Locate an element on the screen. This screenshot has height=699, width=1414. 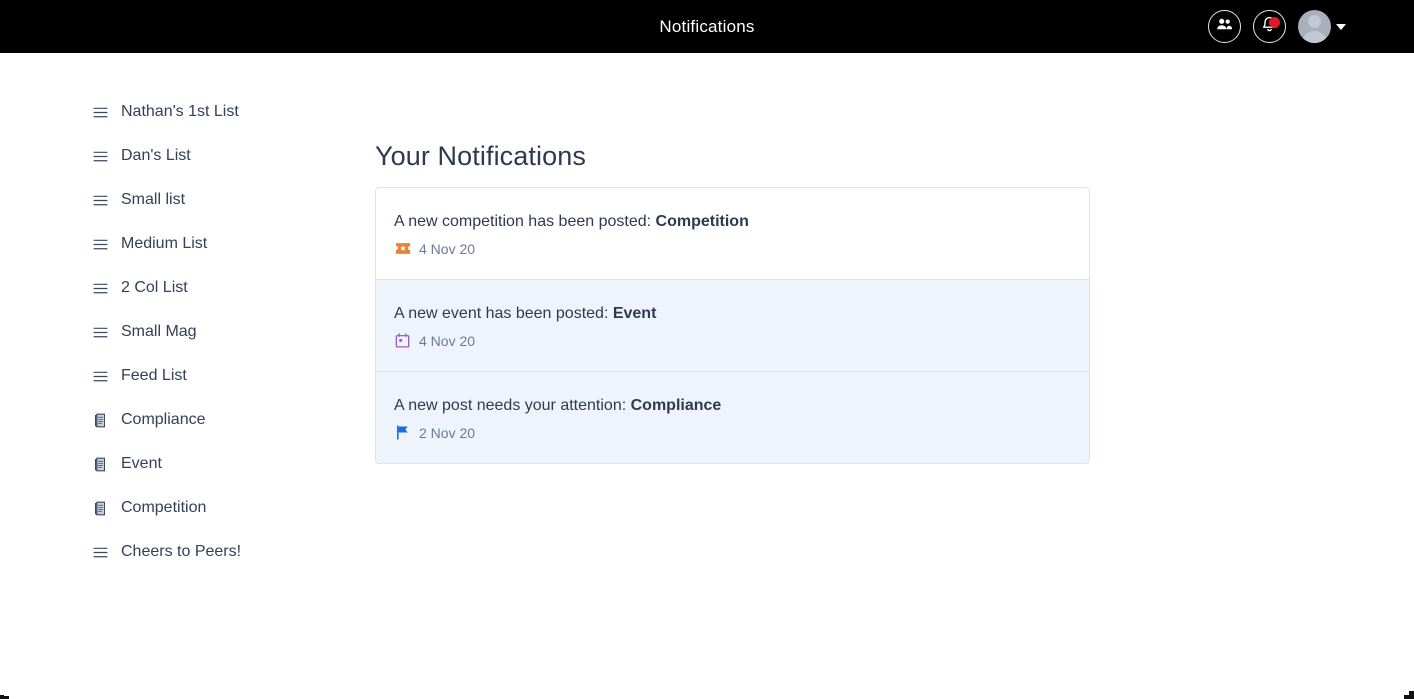
notification-message: A new event has been posted: is located at coordinates (503, 313).